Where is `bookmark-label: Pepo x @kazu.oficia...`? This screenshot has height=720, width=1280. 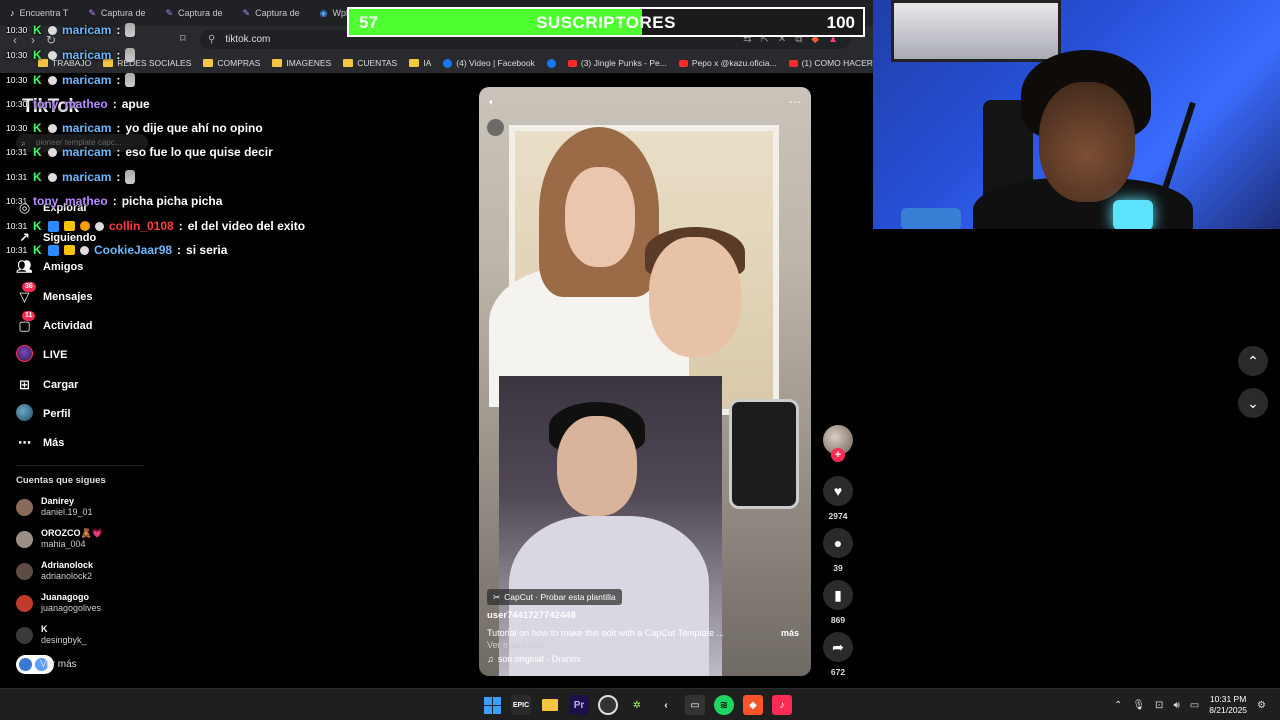 bookmark-label: Pepo x @kazu.oficia... is located at coordinates (734, 63).